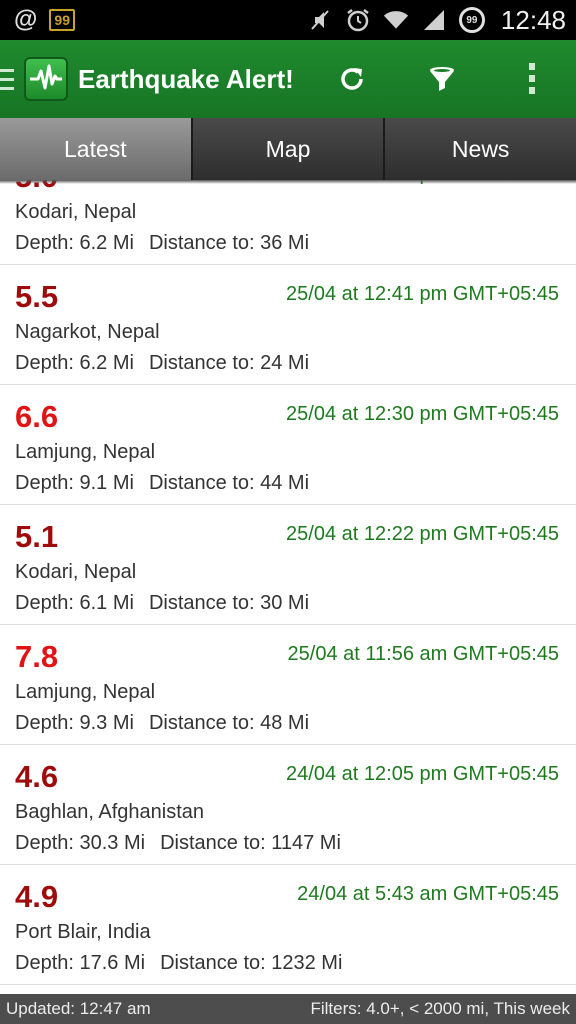  What do you see at coordinates (11, 79) in the screenshot?
I see `menu-icon` at bounding box center [11, 79].